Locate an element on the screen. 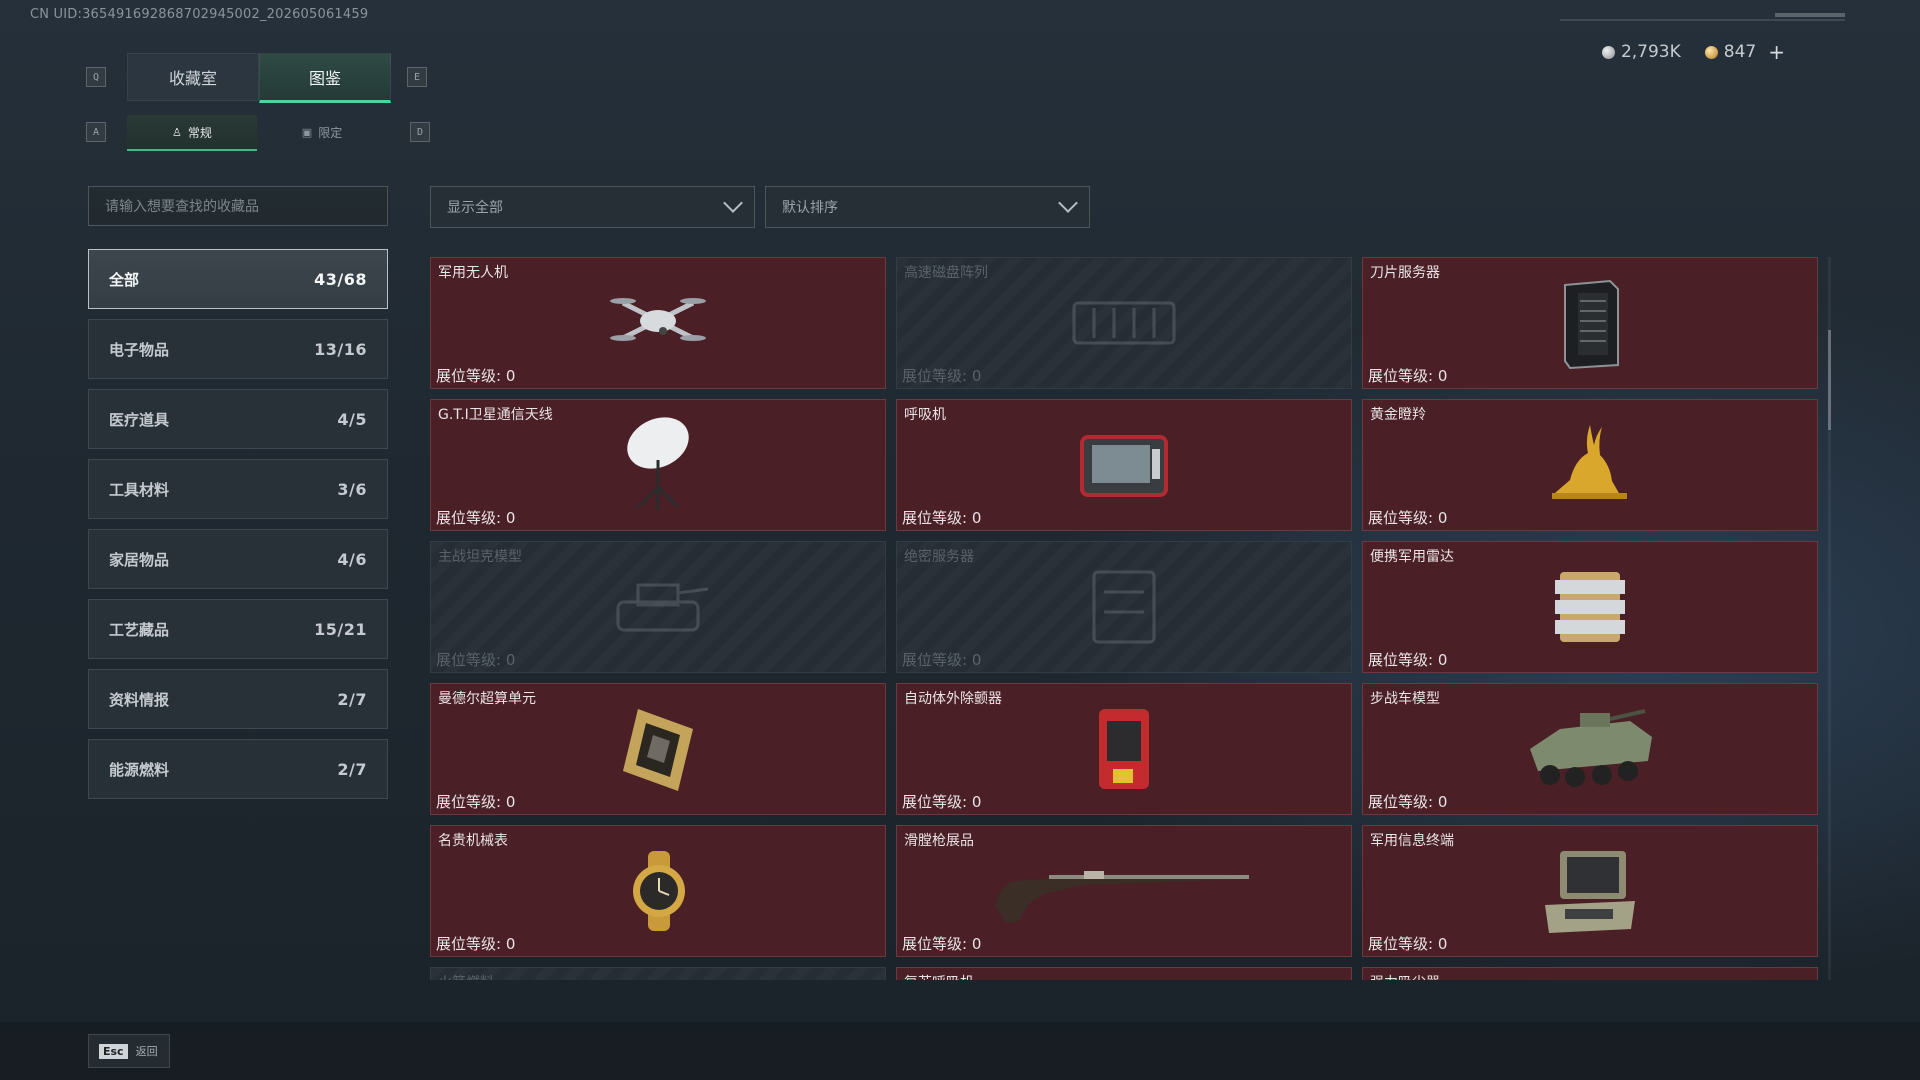 Image resolution: width=1920 pixels, height=1080 pixels. item-card-locked: 主战坦克模型 展位等级: 0 is located at coordinates (658, 607).